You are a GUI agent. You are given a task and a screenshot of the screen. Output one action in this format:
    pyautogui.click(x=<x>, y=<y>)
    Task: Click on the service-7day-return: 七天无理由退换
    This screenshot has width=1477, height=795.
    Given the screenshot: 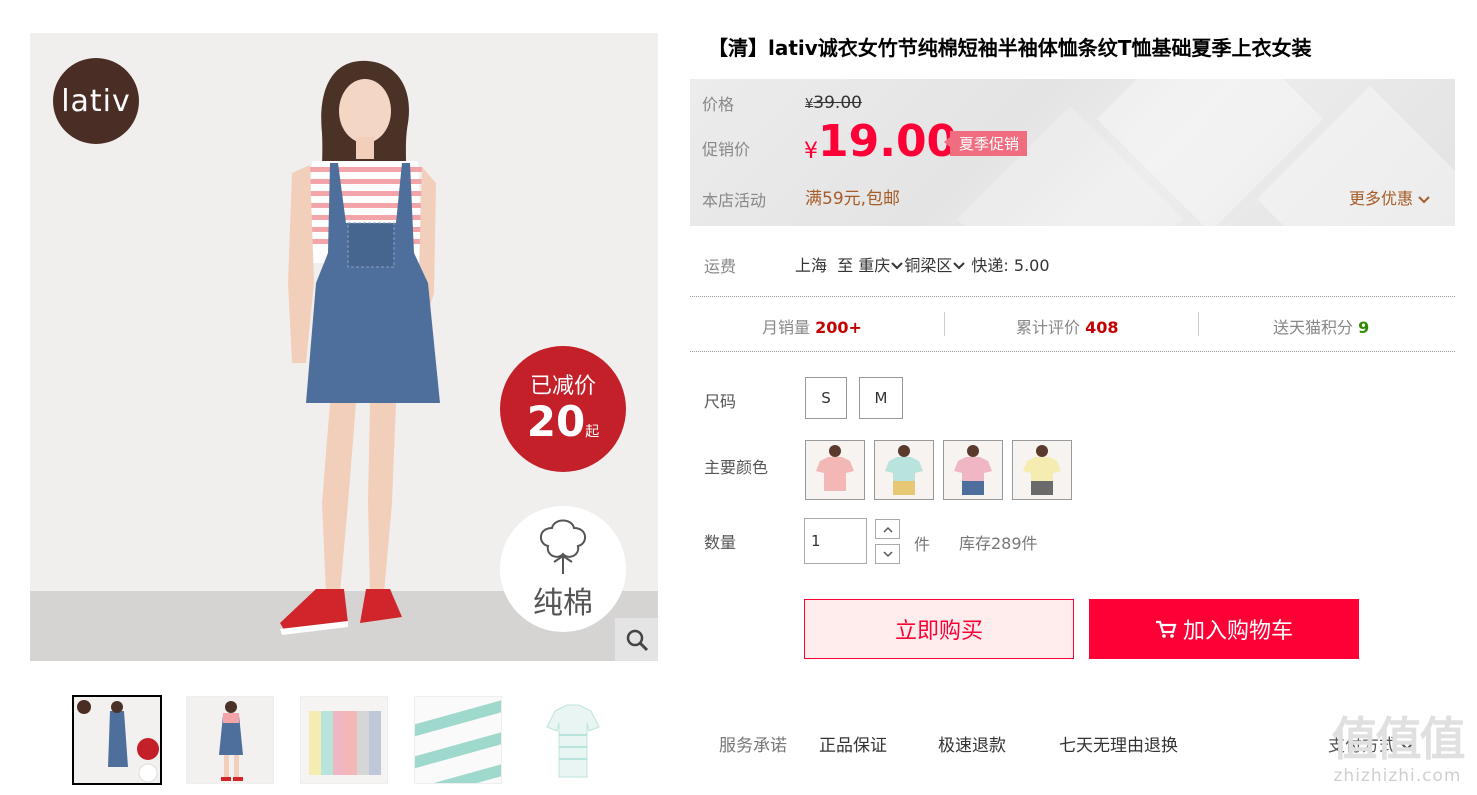 What is the action you would take?
    pyautogui.click(x=1118, y=743)
    